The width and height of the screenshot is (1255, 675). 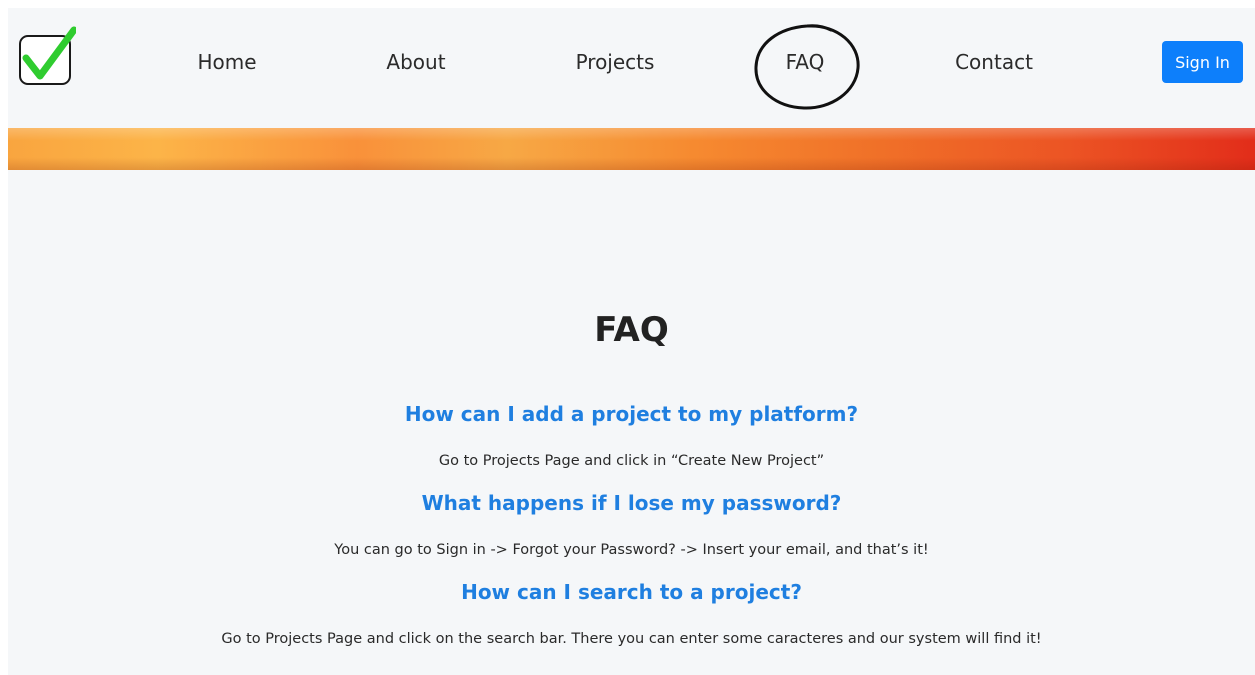 I want to click on checkbox-check-icon, so click(x=47, y=57).